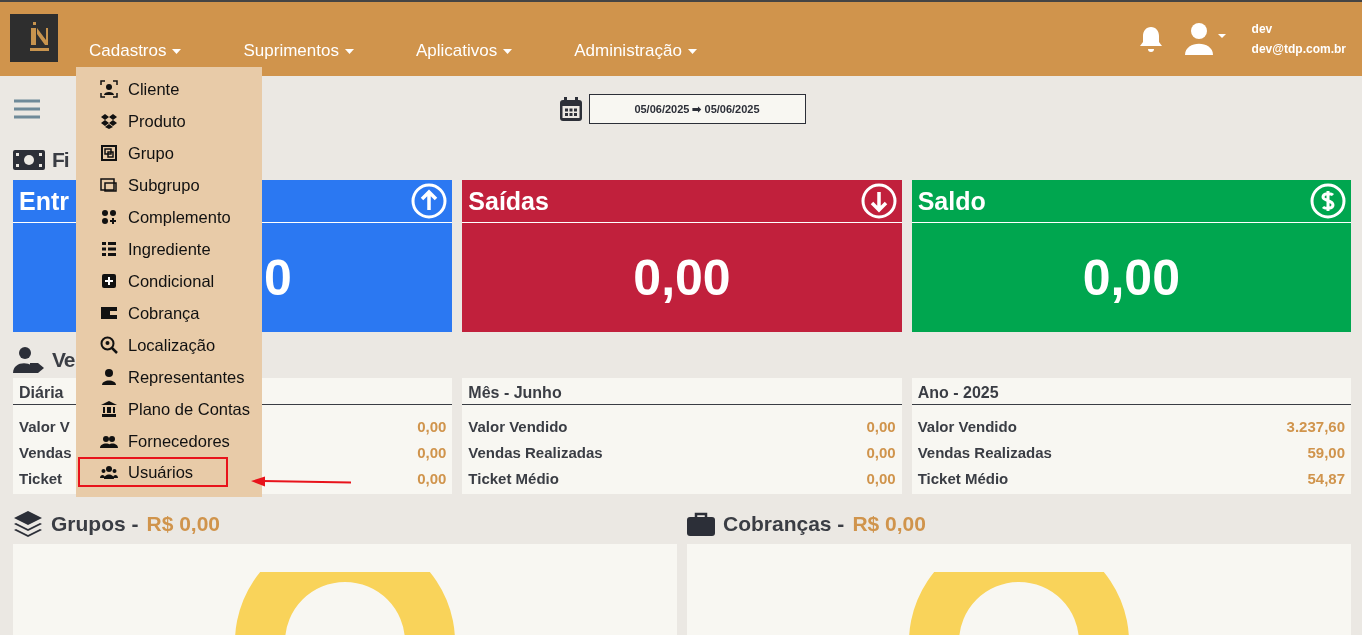 Image resolution: width=1362 pixels, height=635 pixels. Describe the element at coordinates (45, 452) in the screenshot. I see `stat-label: Vendas` at that location.